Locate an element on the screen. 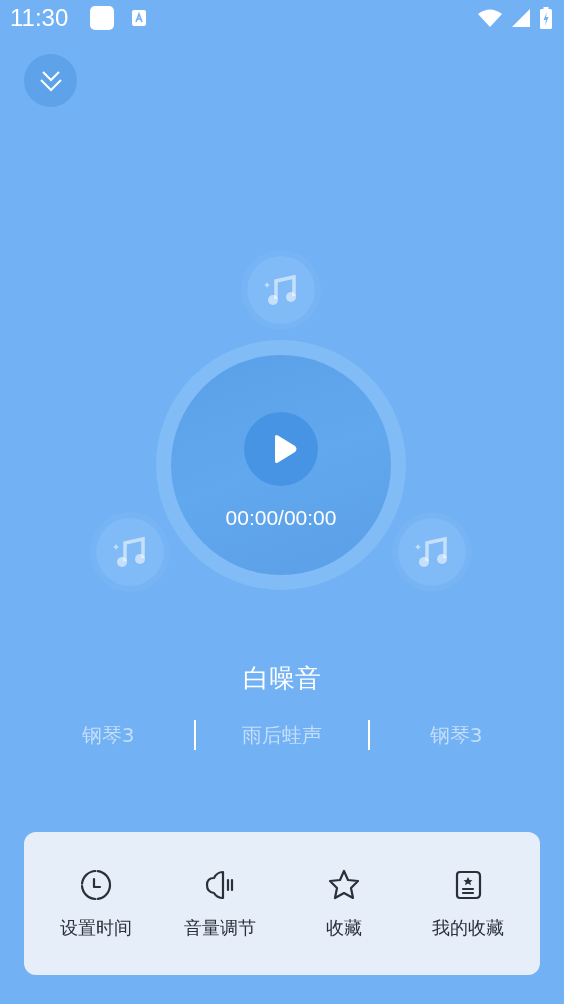 The height and width of the screenshot is (1004, 564). signal-icon is located at coordinates (521, 18).